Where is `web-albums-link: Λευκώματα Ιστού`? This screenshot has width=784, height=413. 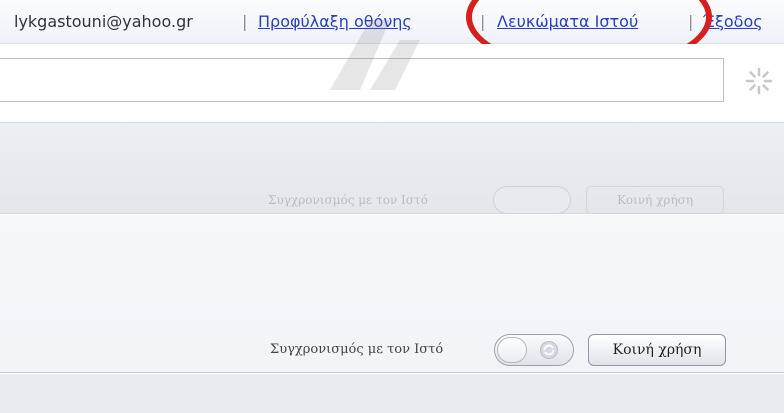
web-albums-link: Λευκώματα Ιστού is located at coordinates (567, 21).